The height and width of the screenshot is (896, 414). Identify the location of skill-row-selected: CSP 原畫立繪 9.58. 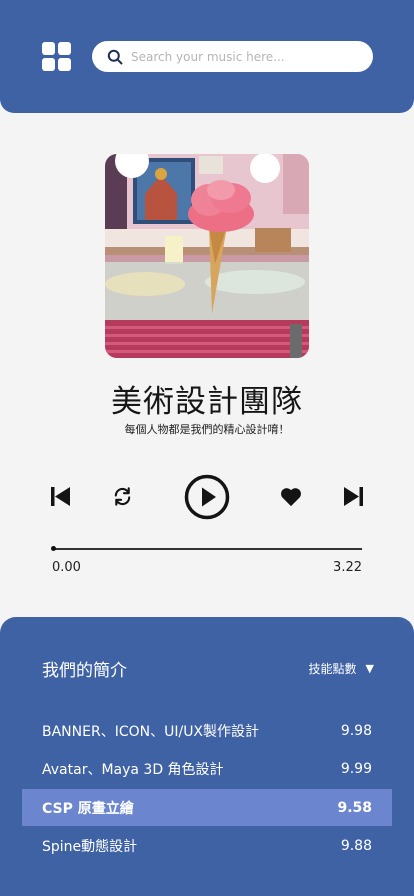
(207, 807).